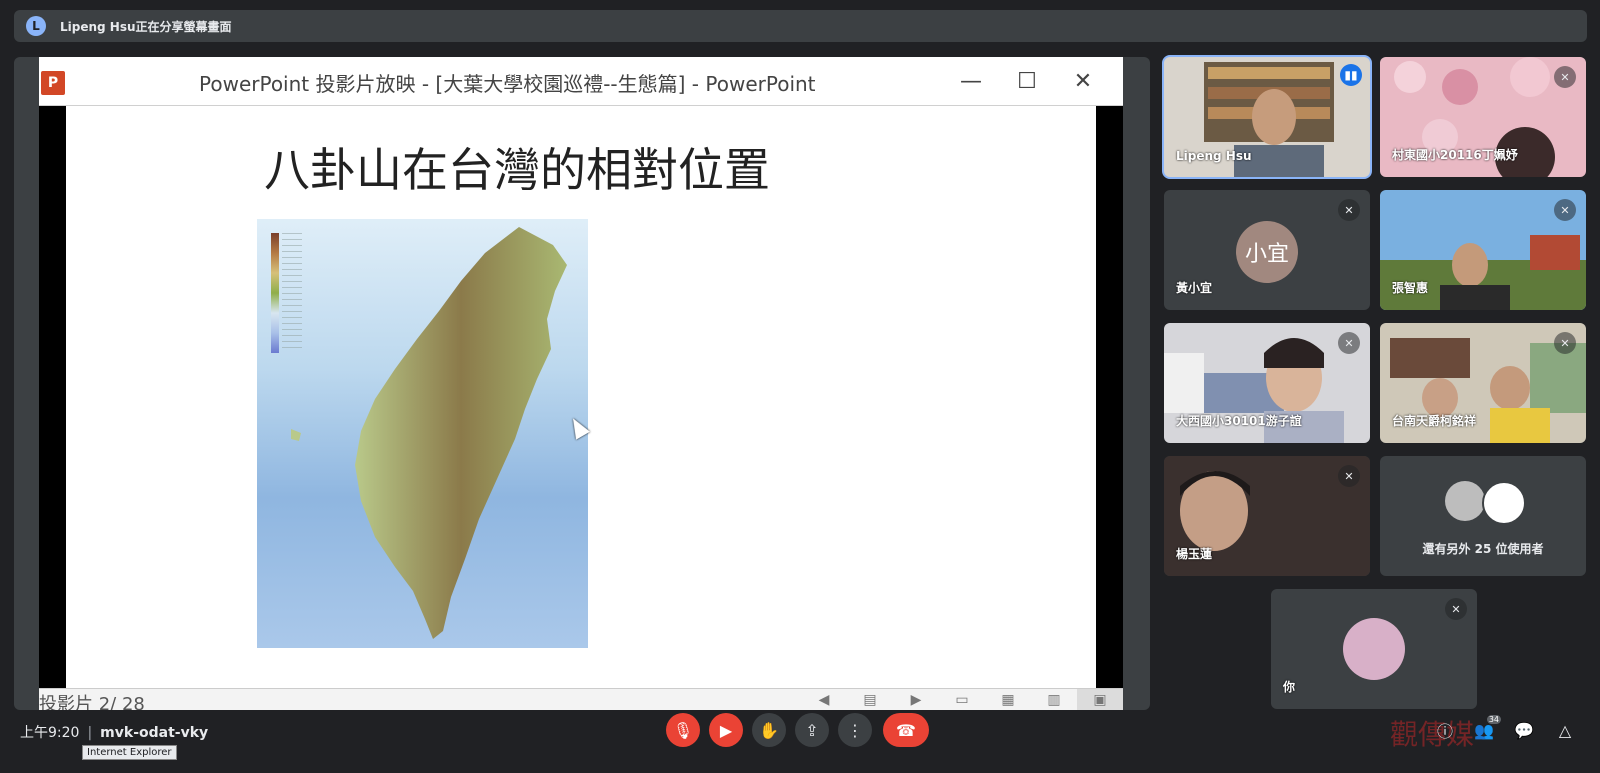 The image size is (1600, 773). I want to click on participant-name: 楊玉蓮, so click(1194, 554).